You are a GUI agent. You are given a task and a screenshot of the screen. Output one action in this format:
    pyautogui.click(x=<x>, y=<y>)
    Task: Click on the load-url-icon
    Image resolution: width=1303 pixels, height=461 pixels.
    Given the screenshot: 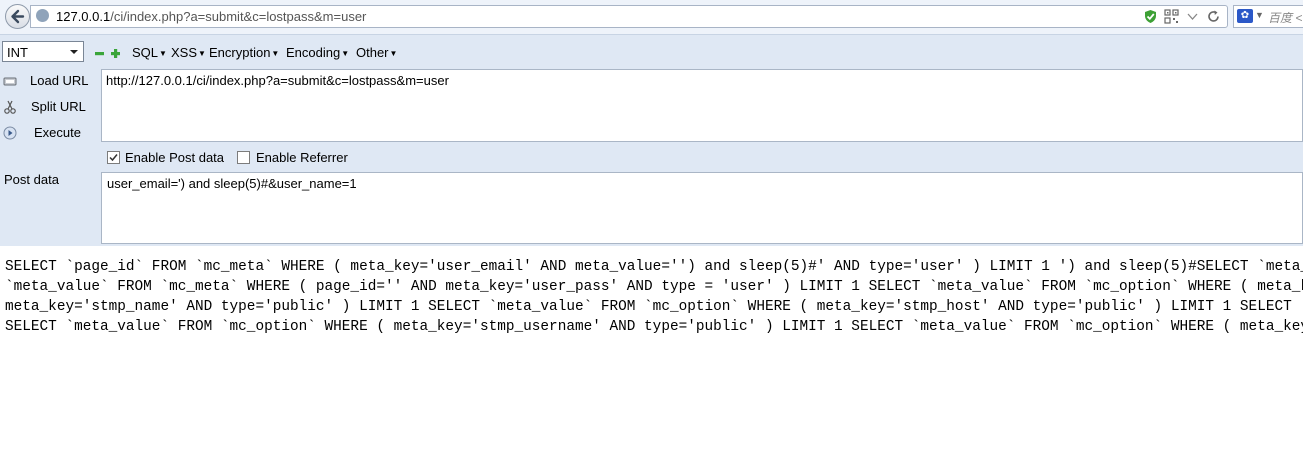 What is the action you would take?
    pyautogui.click(x=10, y=81)
    